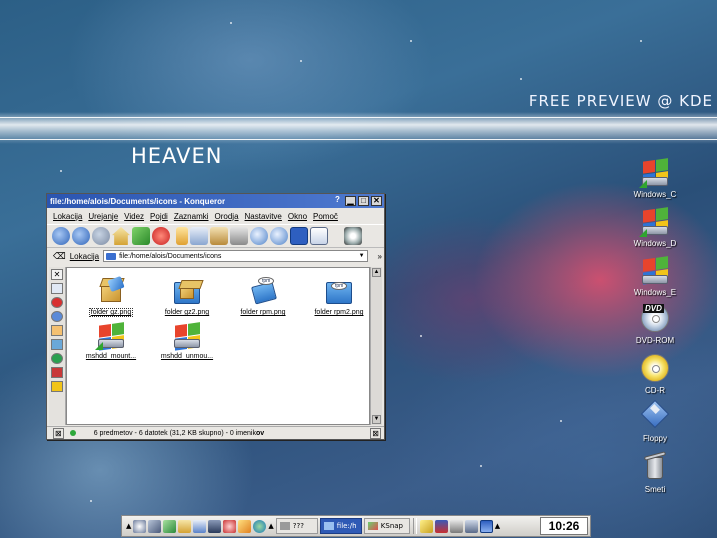  I want to click on menu-lokacija: Lokacija, so click(67, 216).